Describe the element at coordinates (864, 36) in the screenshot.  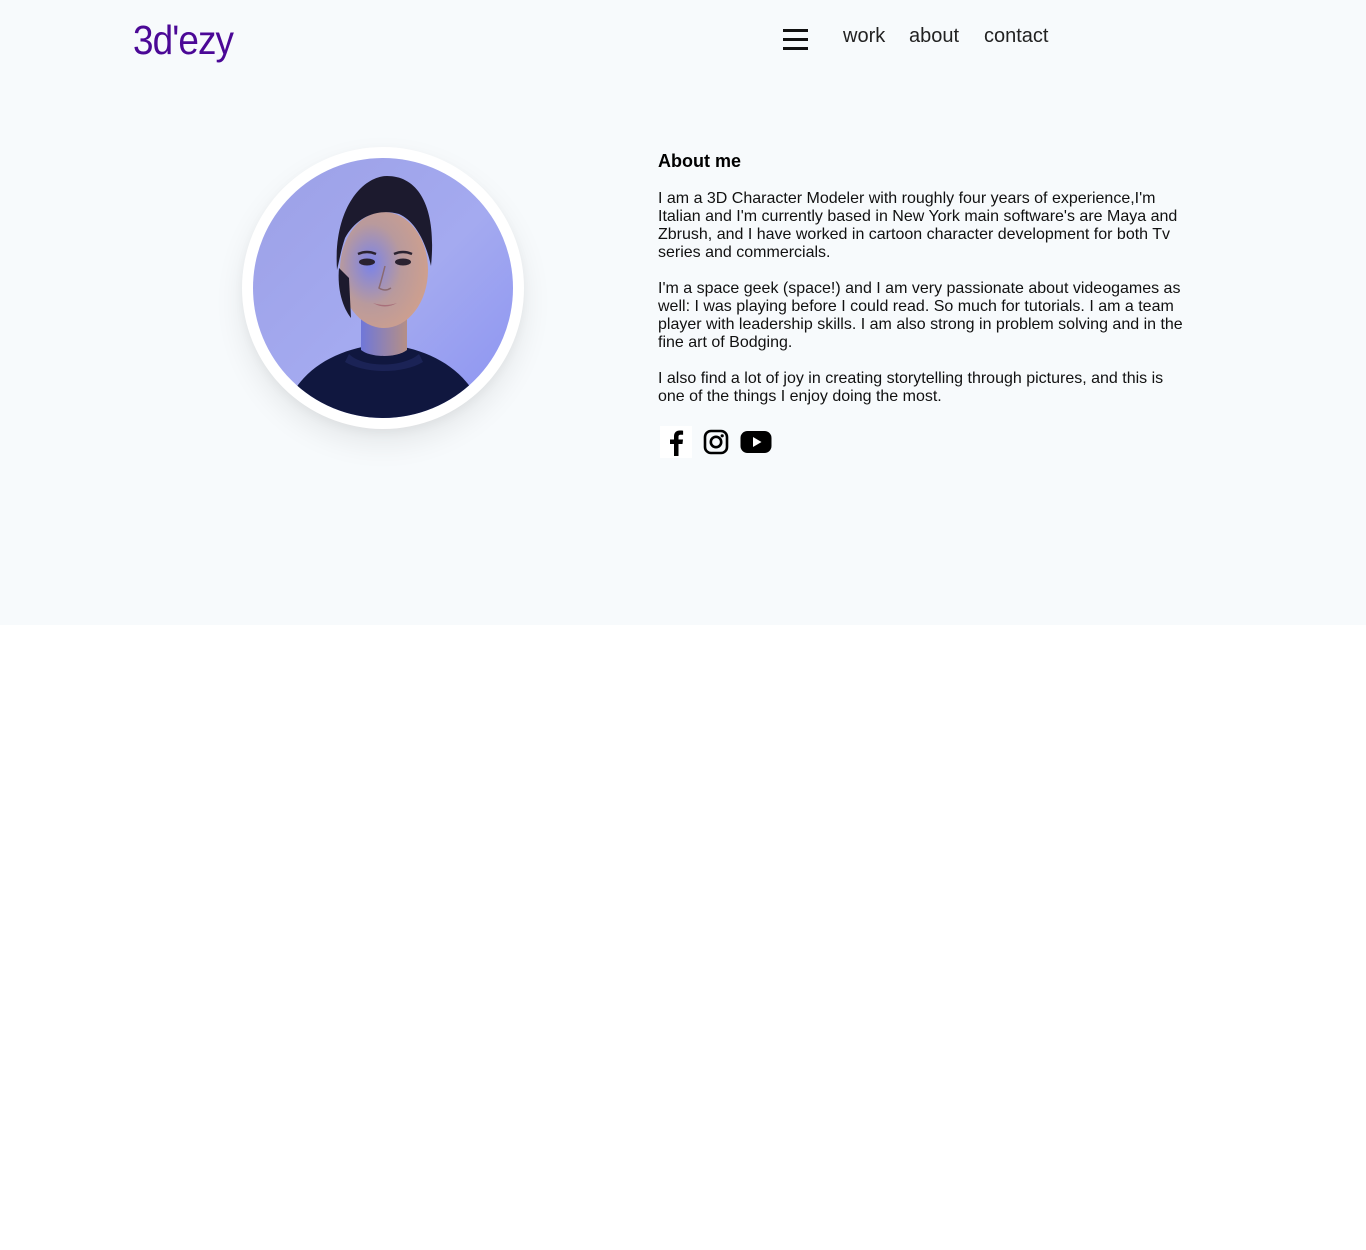
I see `nav-link-work: work` at that location.